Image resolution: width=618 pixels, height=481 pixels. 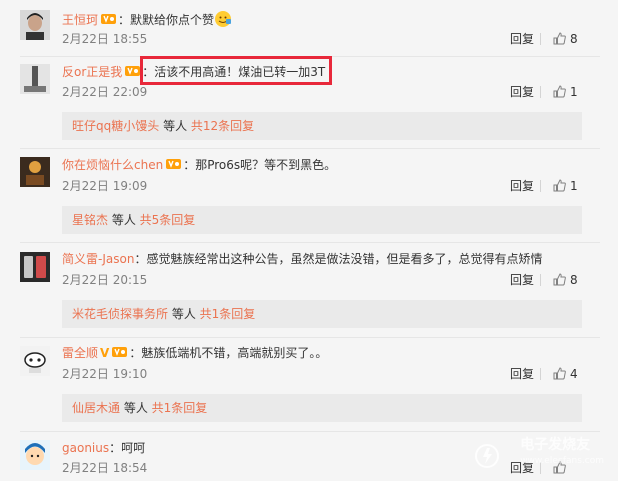 I want to click on username-link: 雷全顺, so click(x=80, y=353).